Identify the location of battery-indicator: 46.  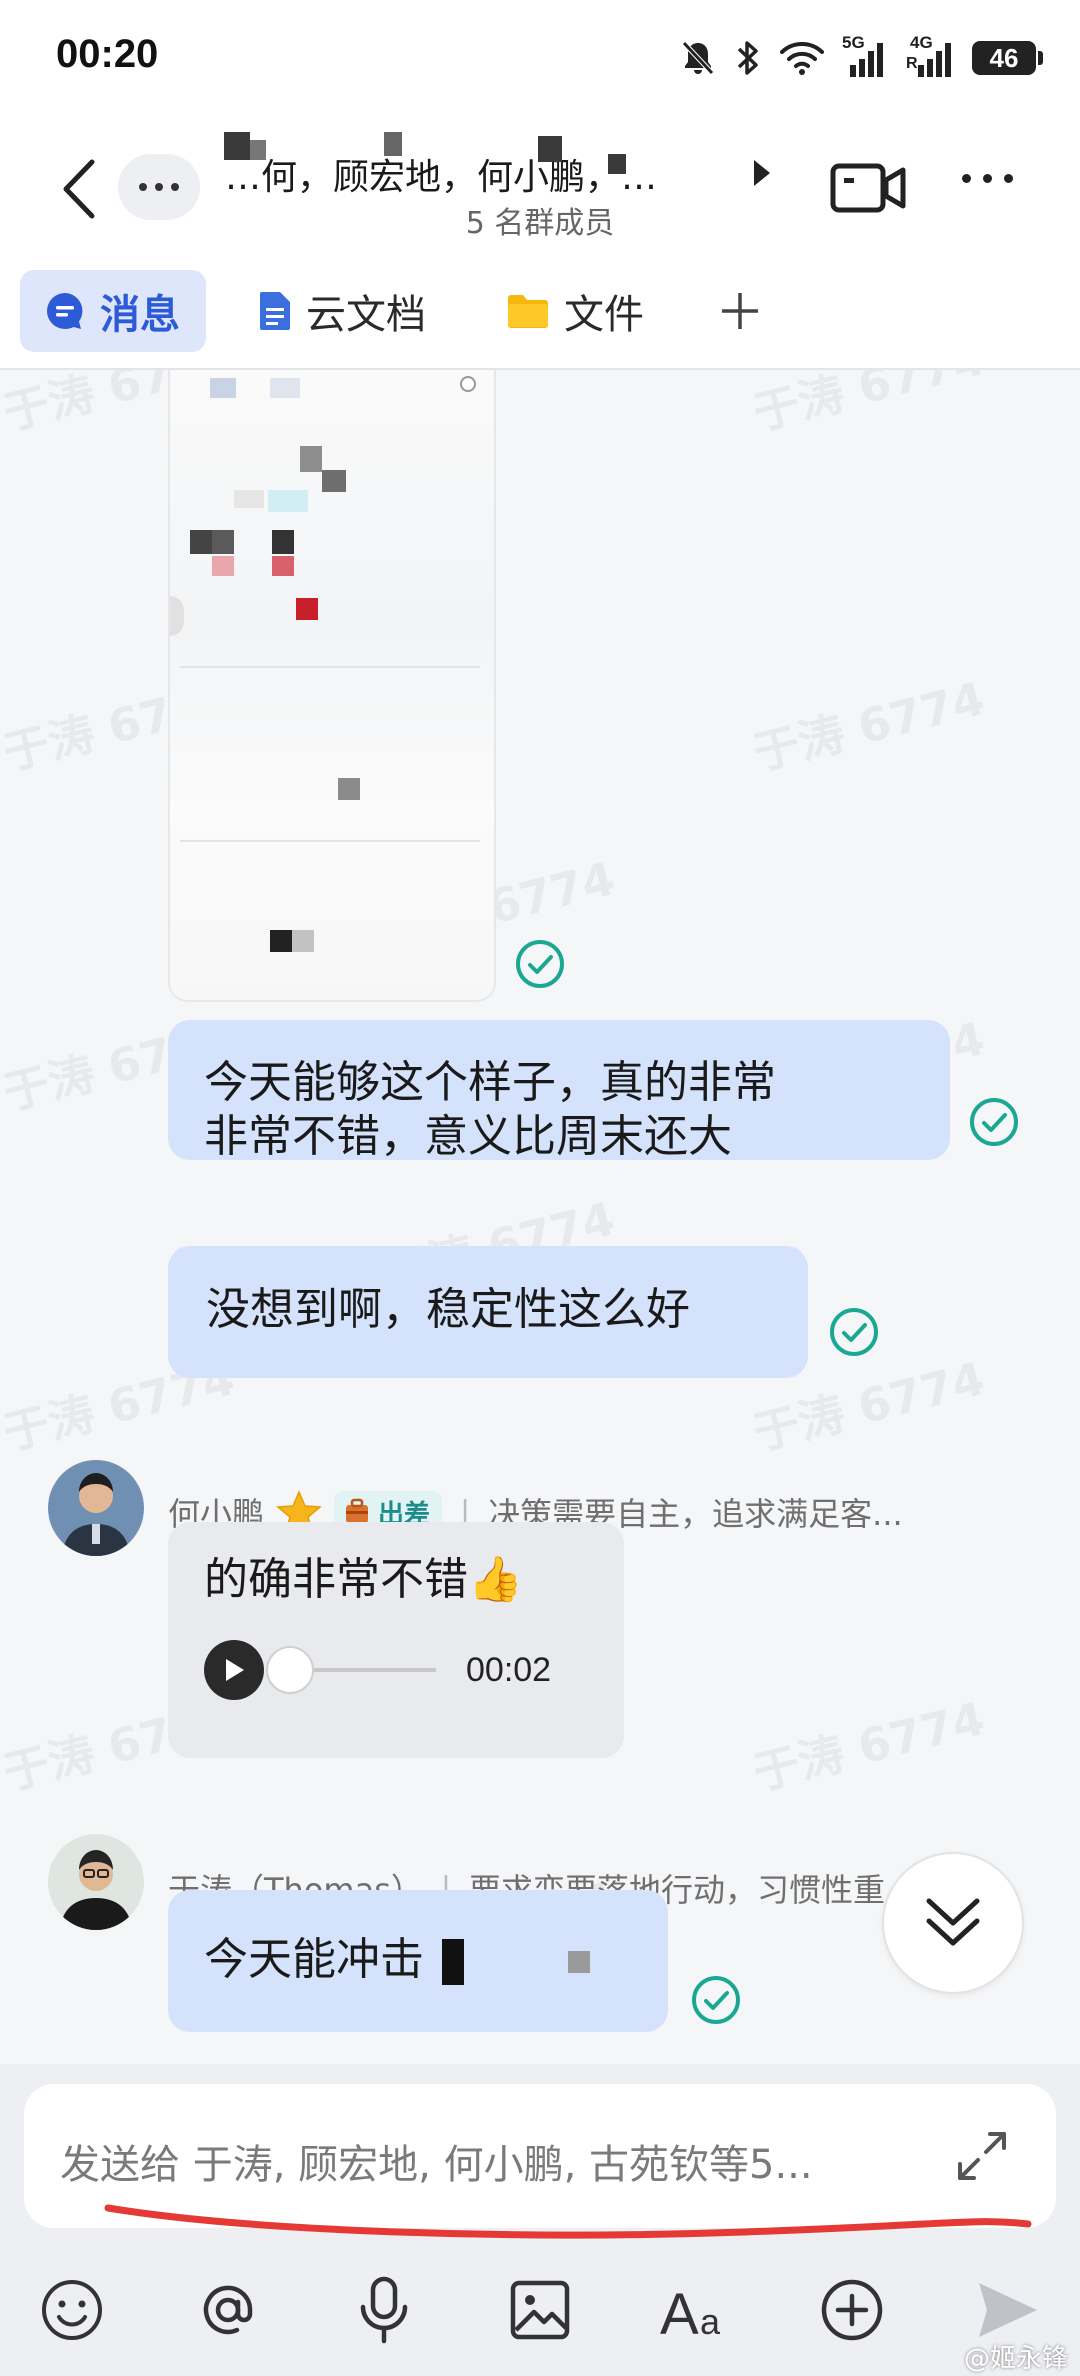
(1007, 58).